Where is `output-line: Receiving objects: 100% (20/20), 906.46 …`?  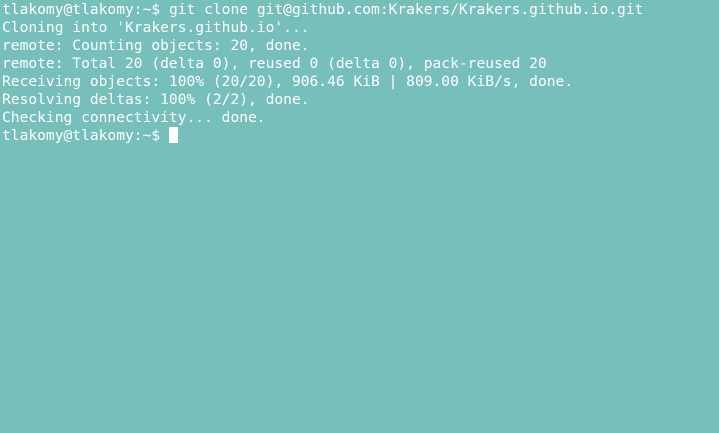 output-line: Receiving objects: 100% (20/20), 906.46 … is located at coordinates (288, 81).